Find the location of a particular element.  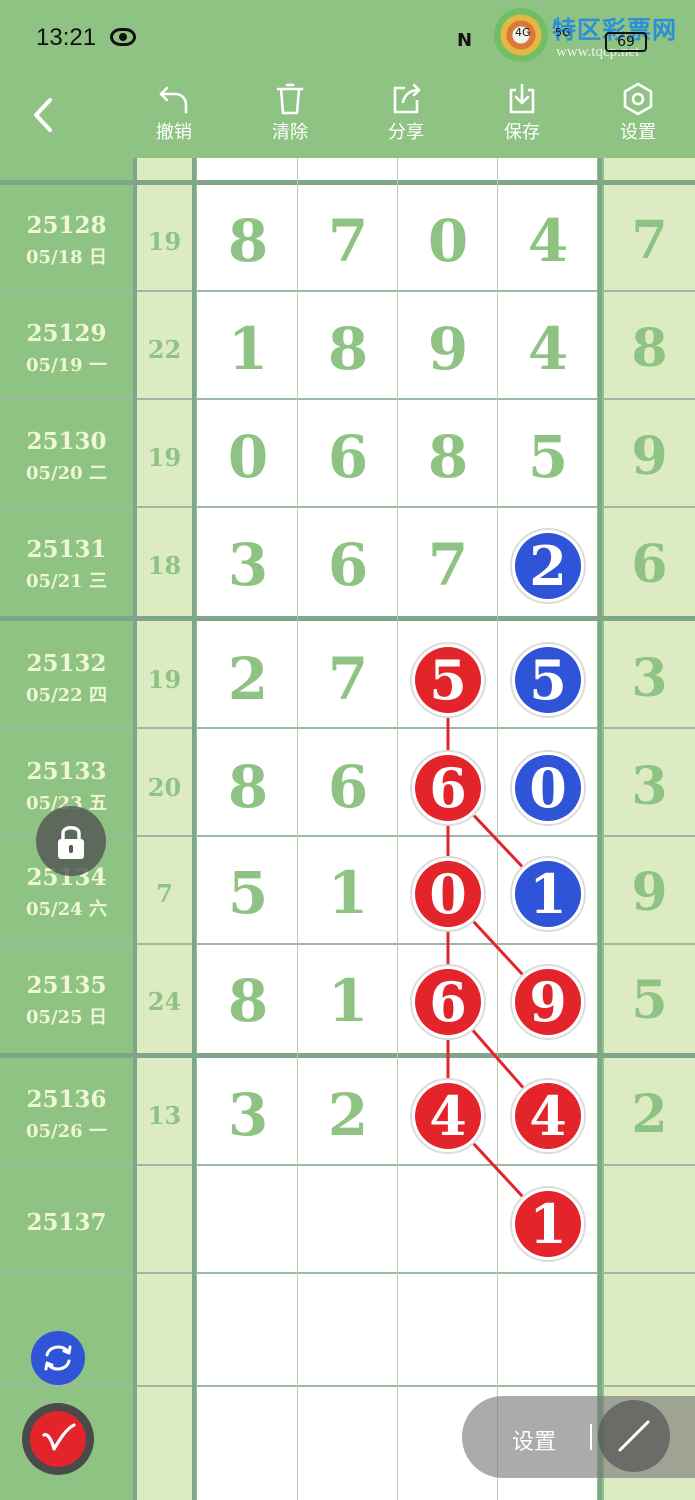

pen-button is located at coordinates (58, 1439).